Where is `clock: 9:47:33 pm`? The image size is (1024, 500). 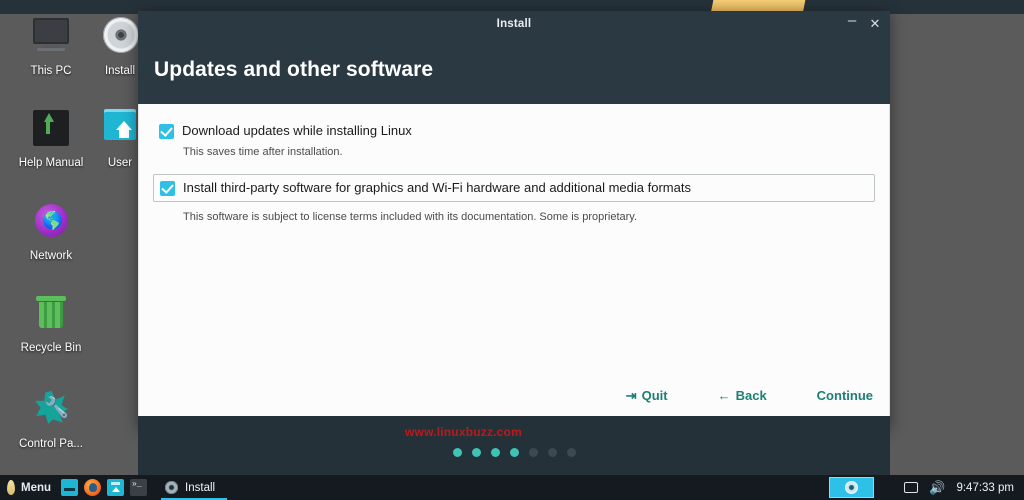
clock: 9:47:33 pm is located at coordinates (987, 488).